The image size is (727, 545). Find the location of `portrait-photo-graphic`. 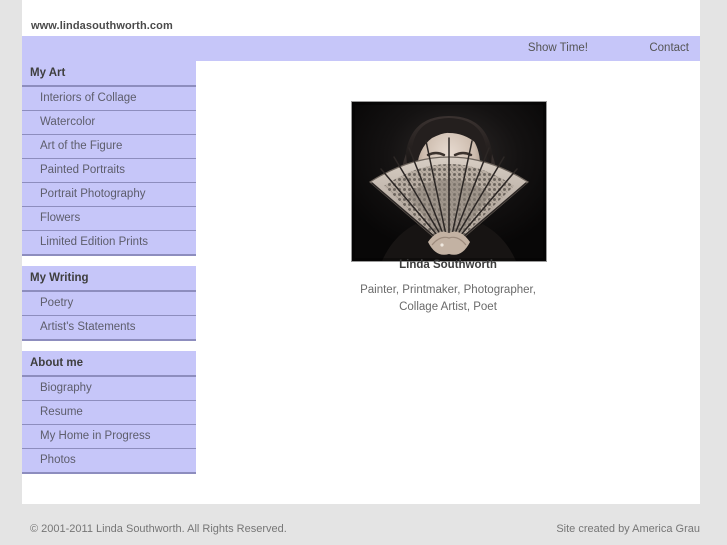

portrait-photo-graphic is located at coordinates (449, 181).